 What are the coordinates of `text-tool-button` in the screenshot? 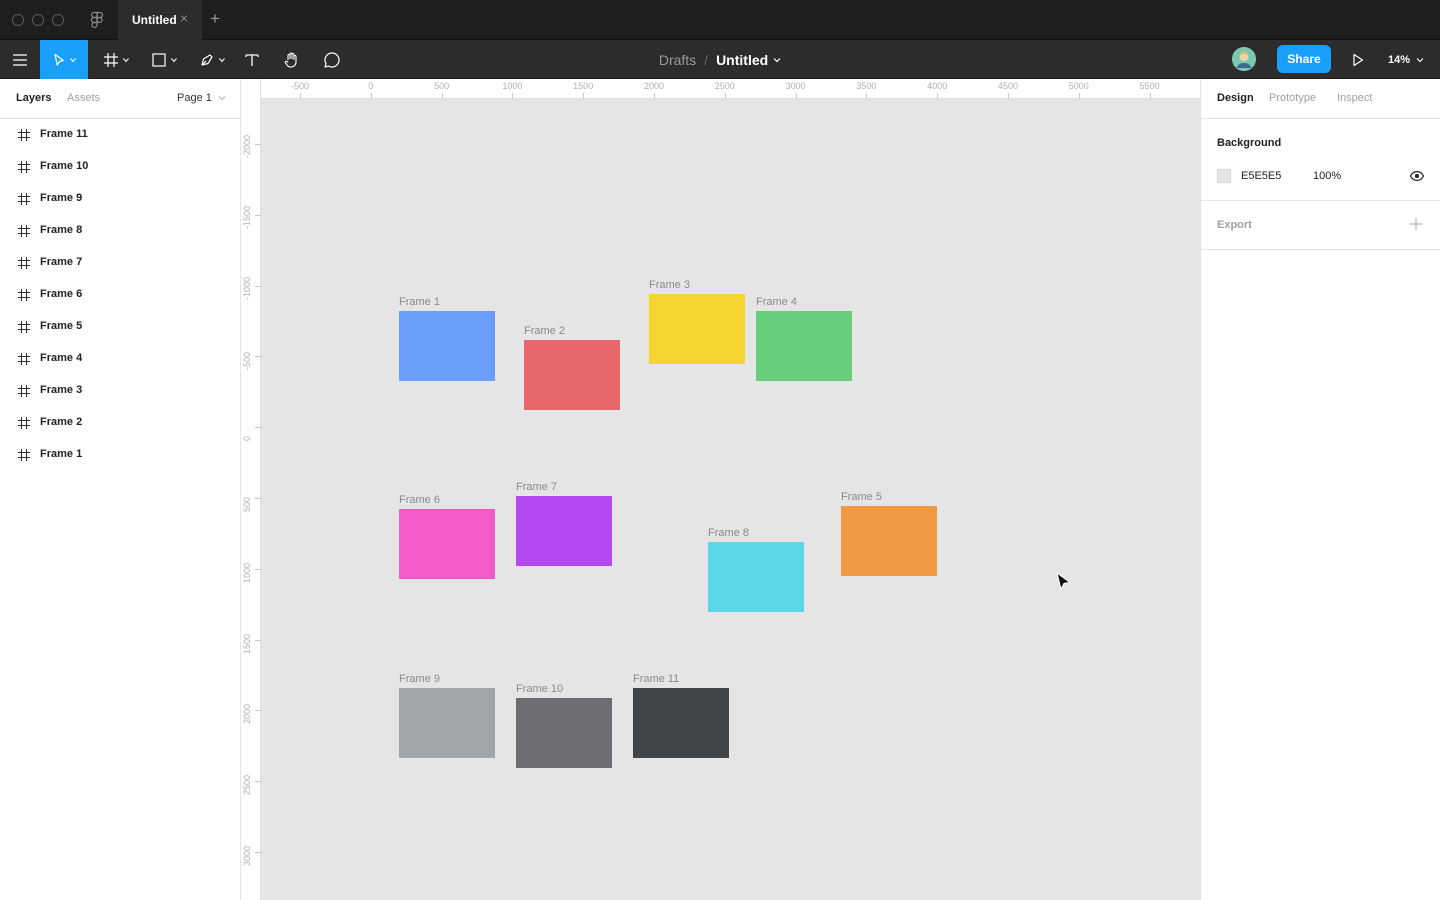 It's located at (252, 59).